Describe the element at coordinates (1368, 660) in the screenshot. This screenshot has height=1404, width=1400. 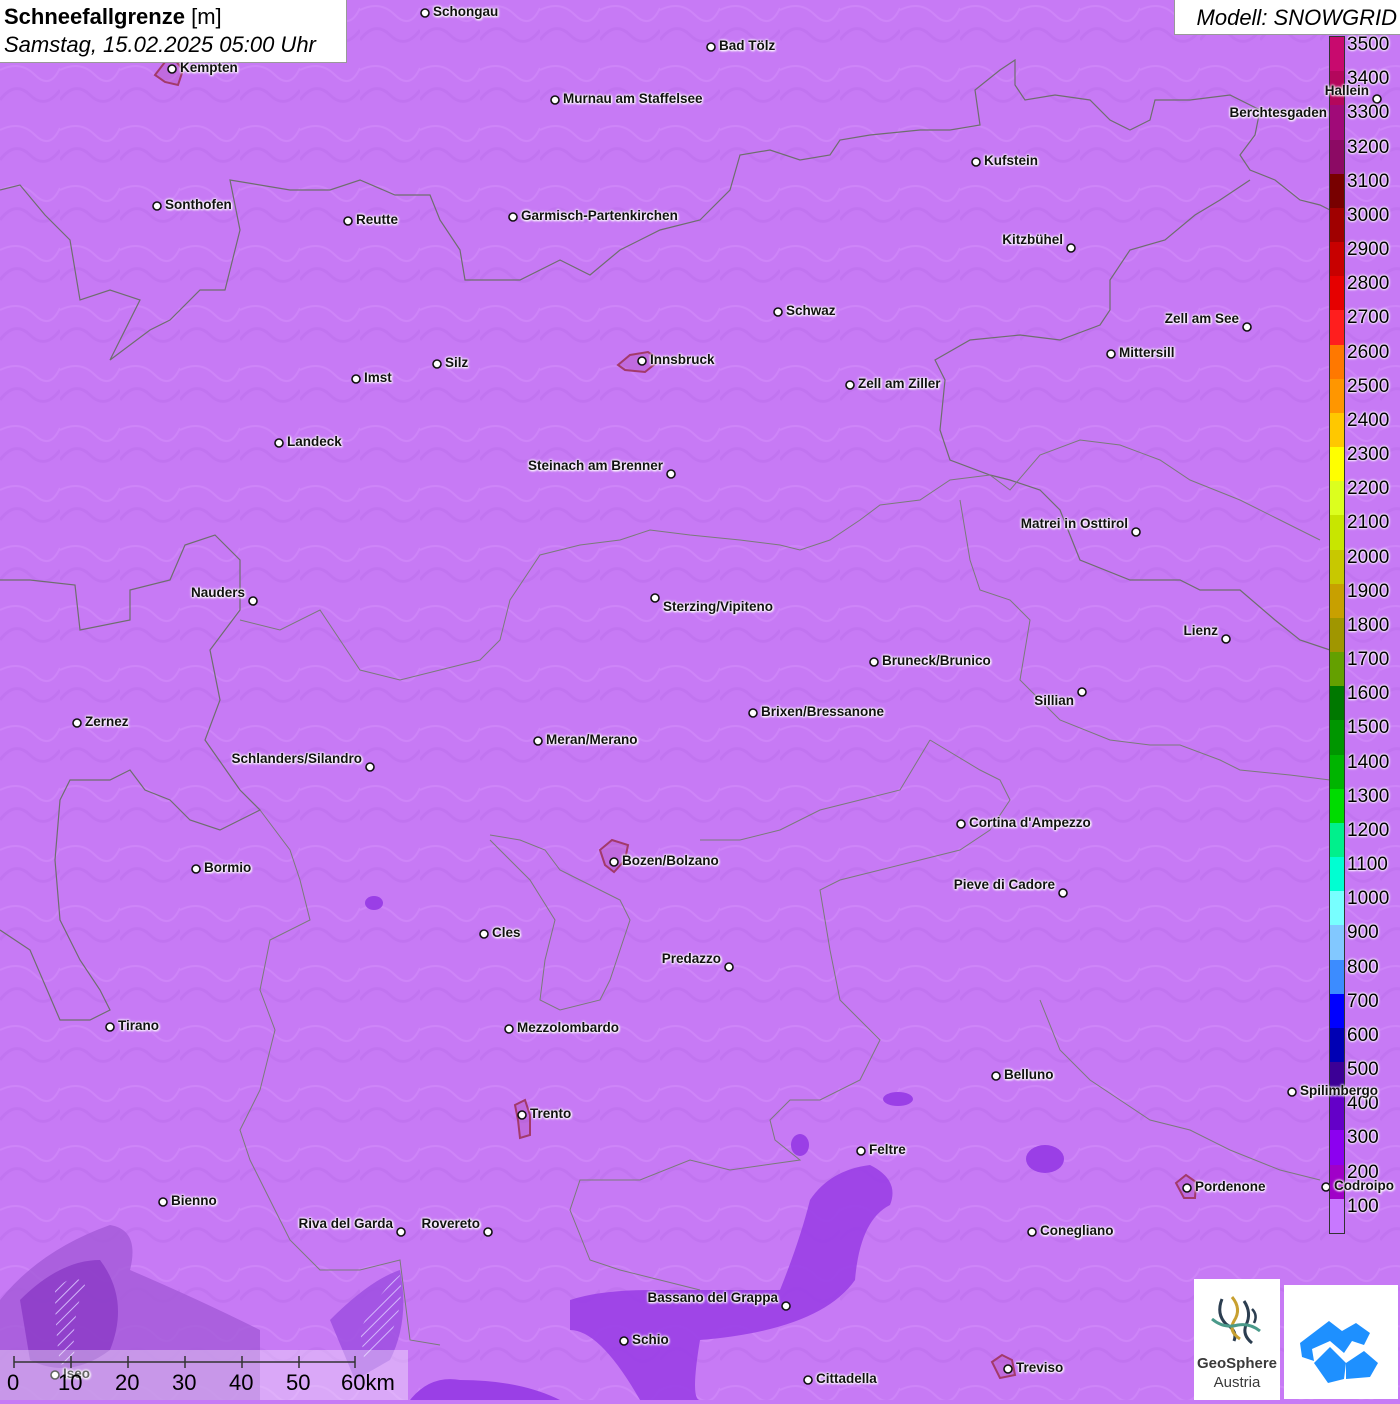
I see `legend-label: 1700` at that location.